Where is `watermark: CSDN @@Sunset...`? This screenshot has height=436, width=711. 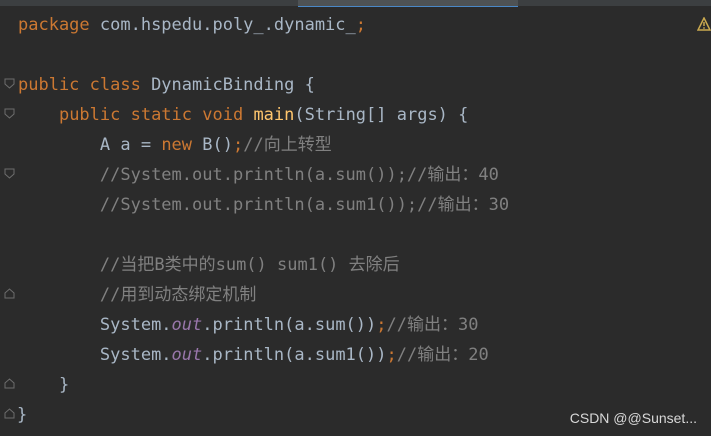
watermark: CSDN @@Sunset... is located at coordinates (633, 418).